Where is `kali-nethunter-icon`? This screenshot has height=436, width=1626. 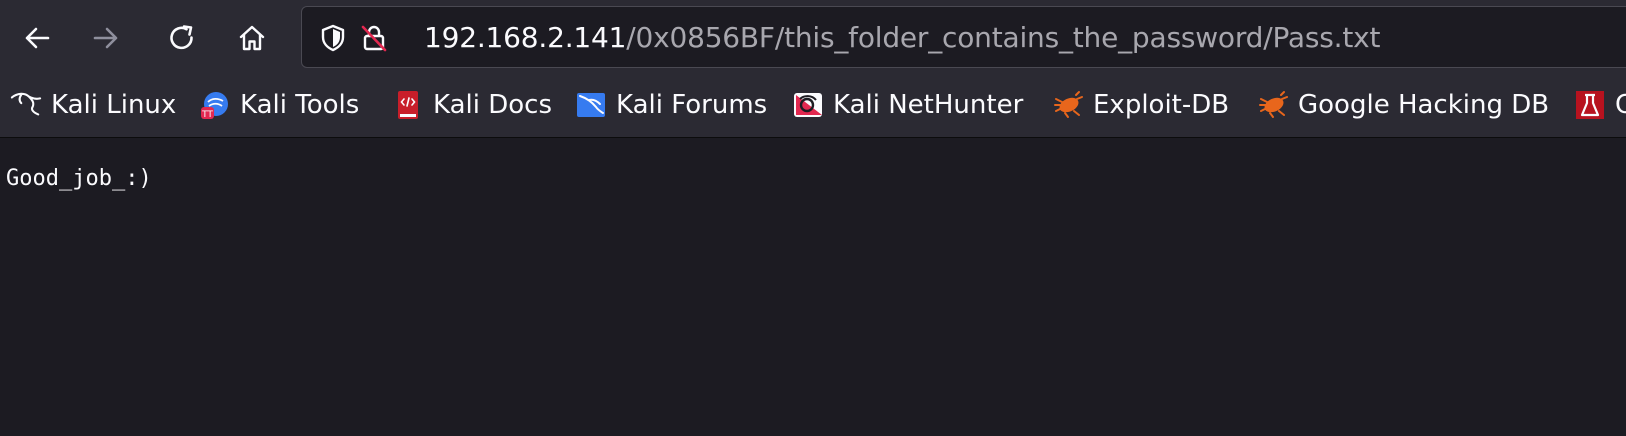 kali-nethunter-icon is located at coordinates (808, 105).